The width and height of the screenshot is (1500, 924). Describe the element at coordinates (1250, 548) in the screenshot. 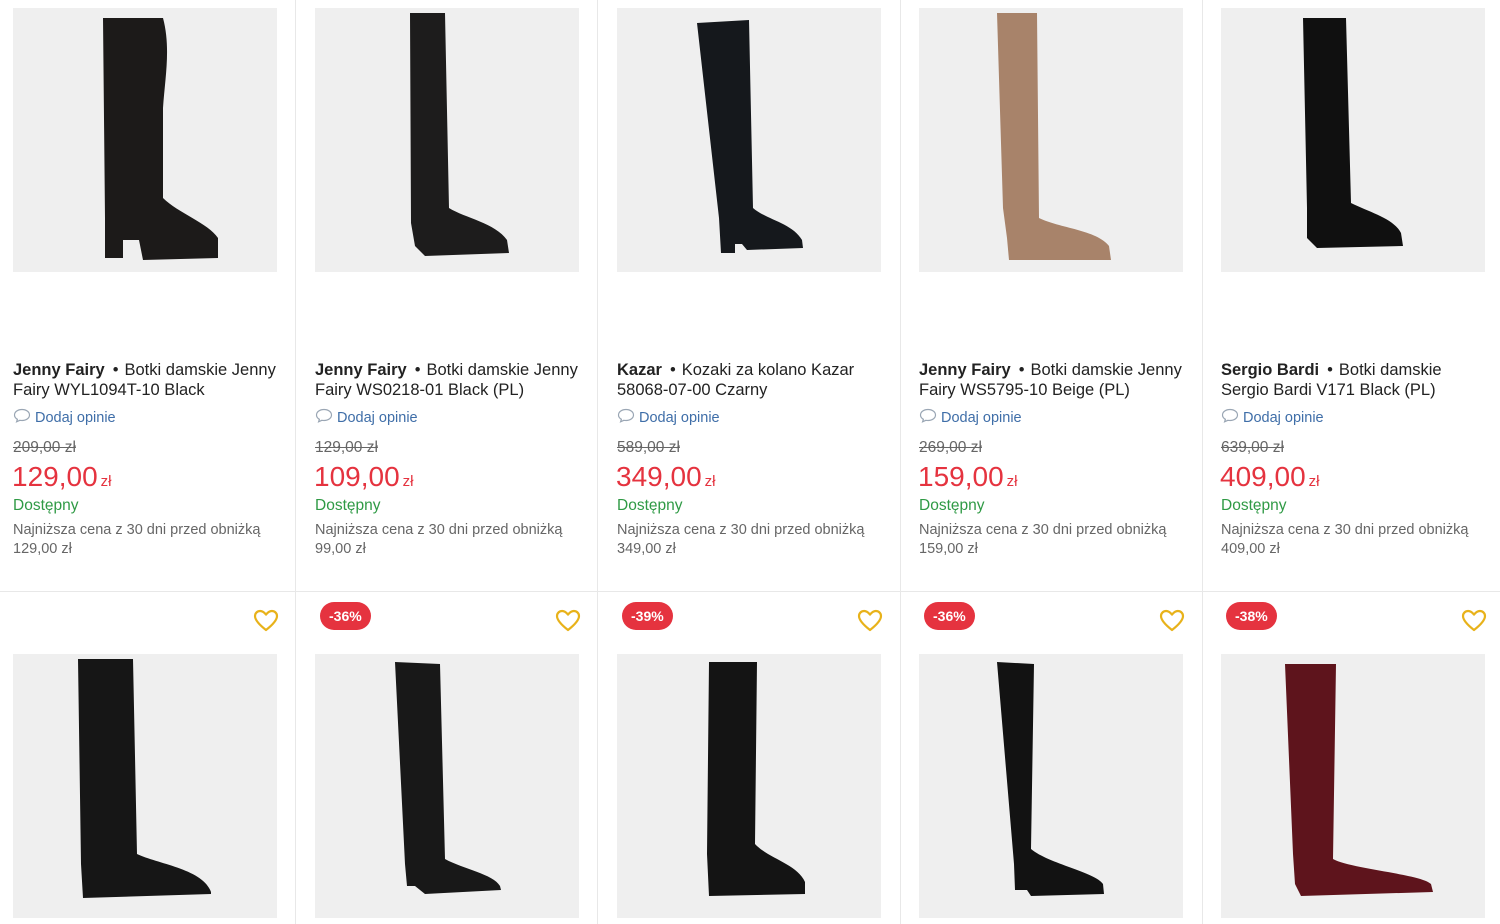

I see `lowest-price-value: 409,00 zł` at that location.